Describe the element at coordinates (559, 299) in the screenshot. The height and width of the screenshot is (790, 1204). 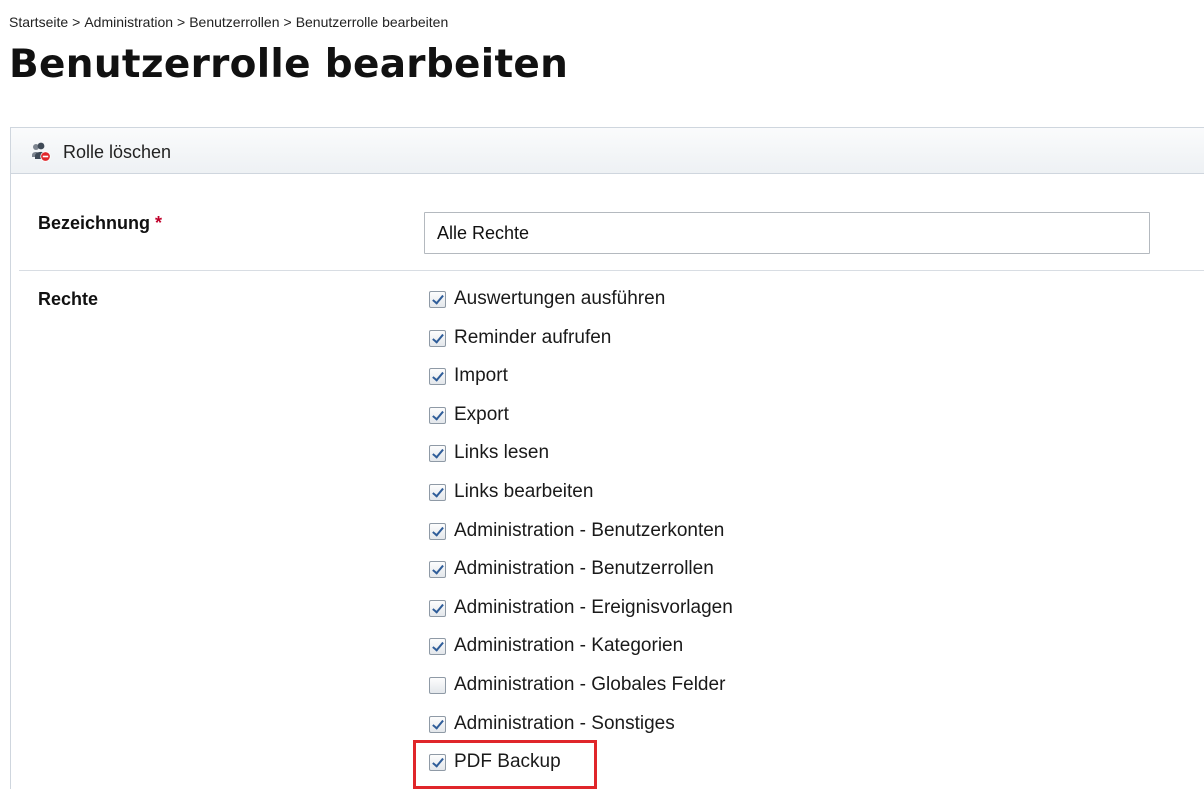
I see `right-label: Auswertungen ausführen` at that location.